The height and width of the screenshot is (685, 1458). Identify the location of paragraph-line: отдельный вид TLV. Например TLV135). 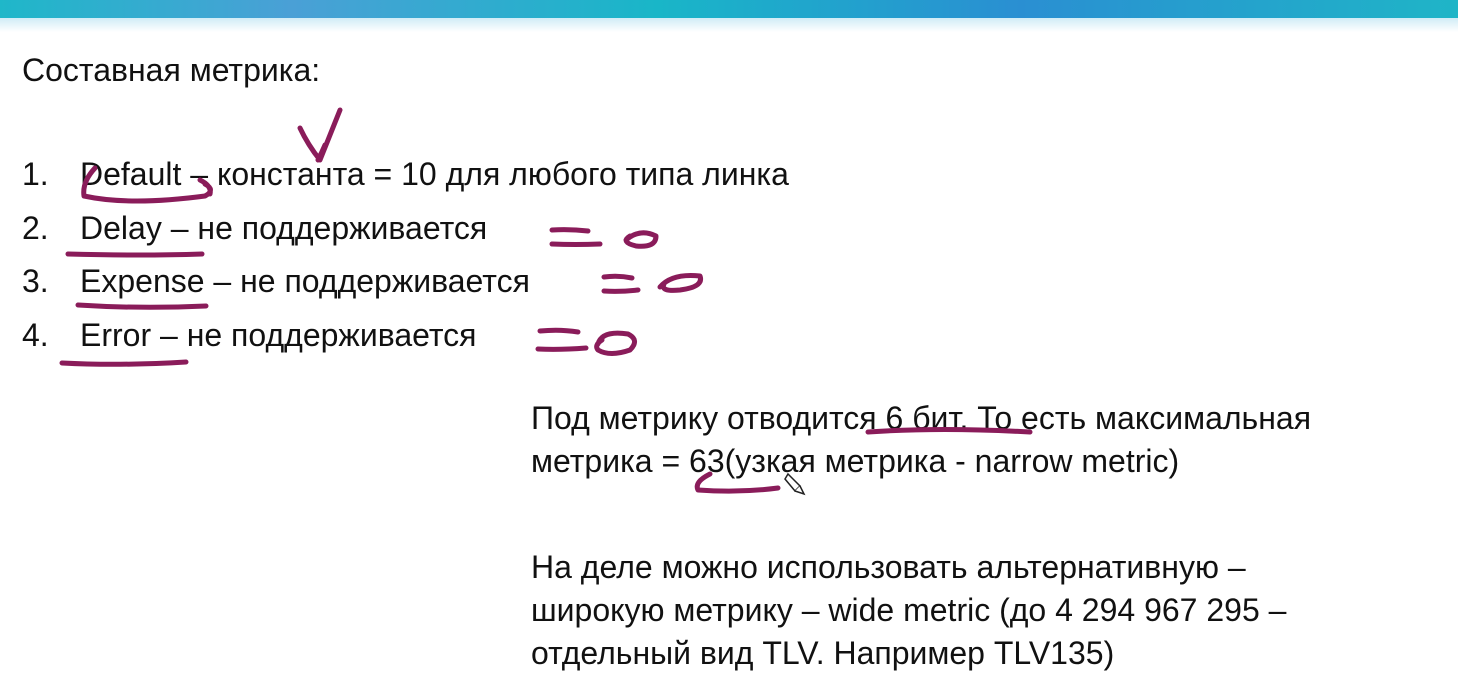
(823, 653).